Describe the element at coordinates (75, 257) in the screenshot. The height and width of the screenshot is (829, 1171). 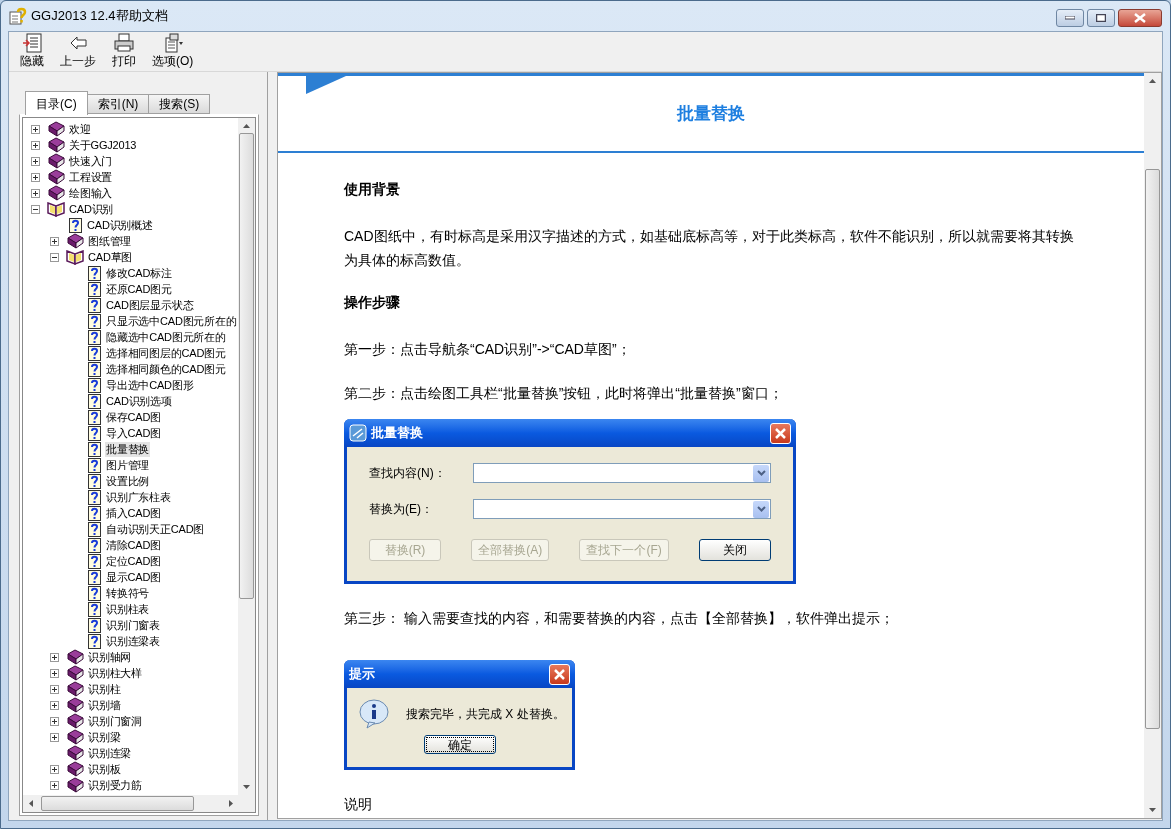
I see `open-book-icon` at that location.